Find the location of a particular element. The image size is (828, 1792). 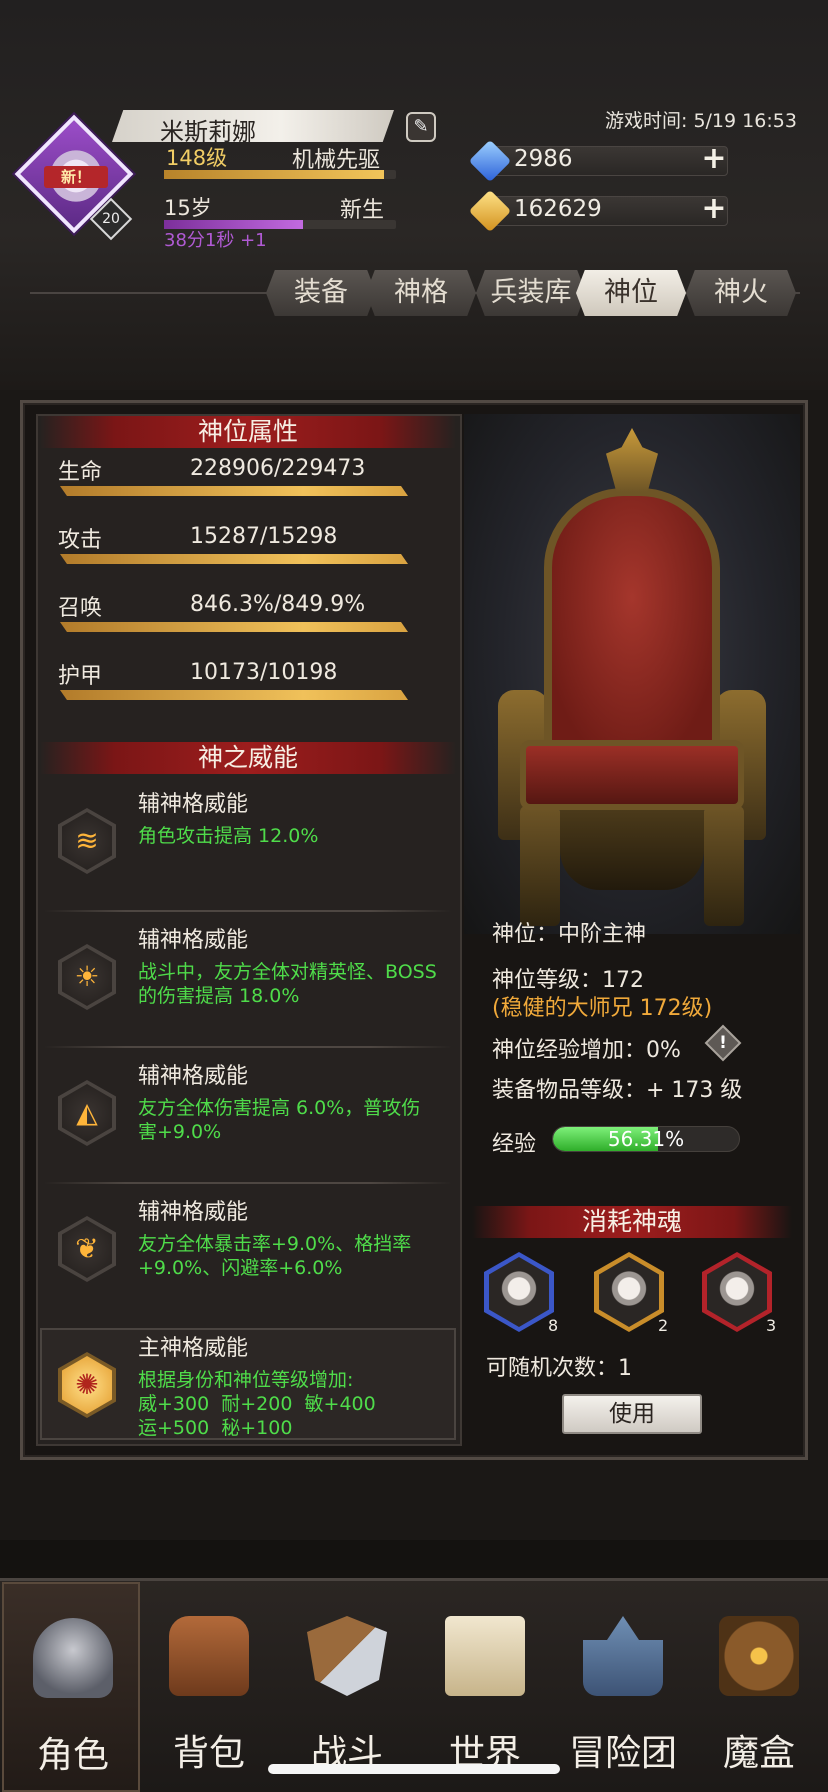

nav-world: 世界 is located at coordinates (485, 1687).